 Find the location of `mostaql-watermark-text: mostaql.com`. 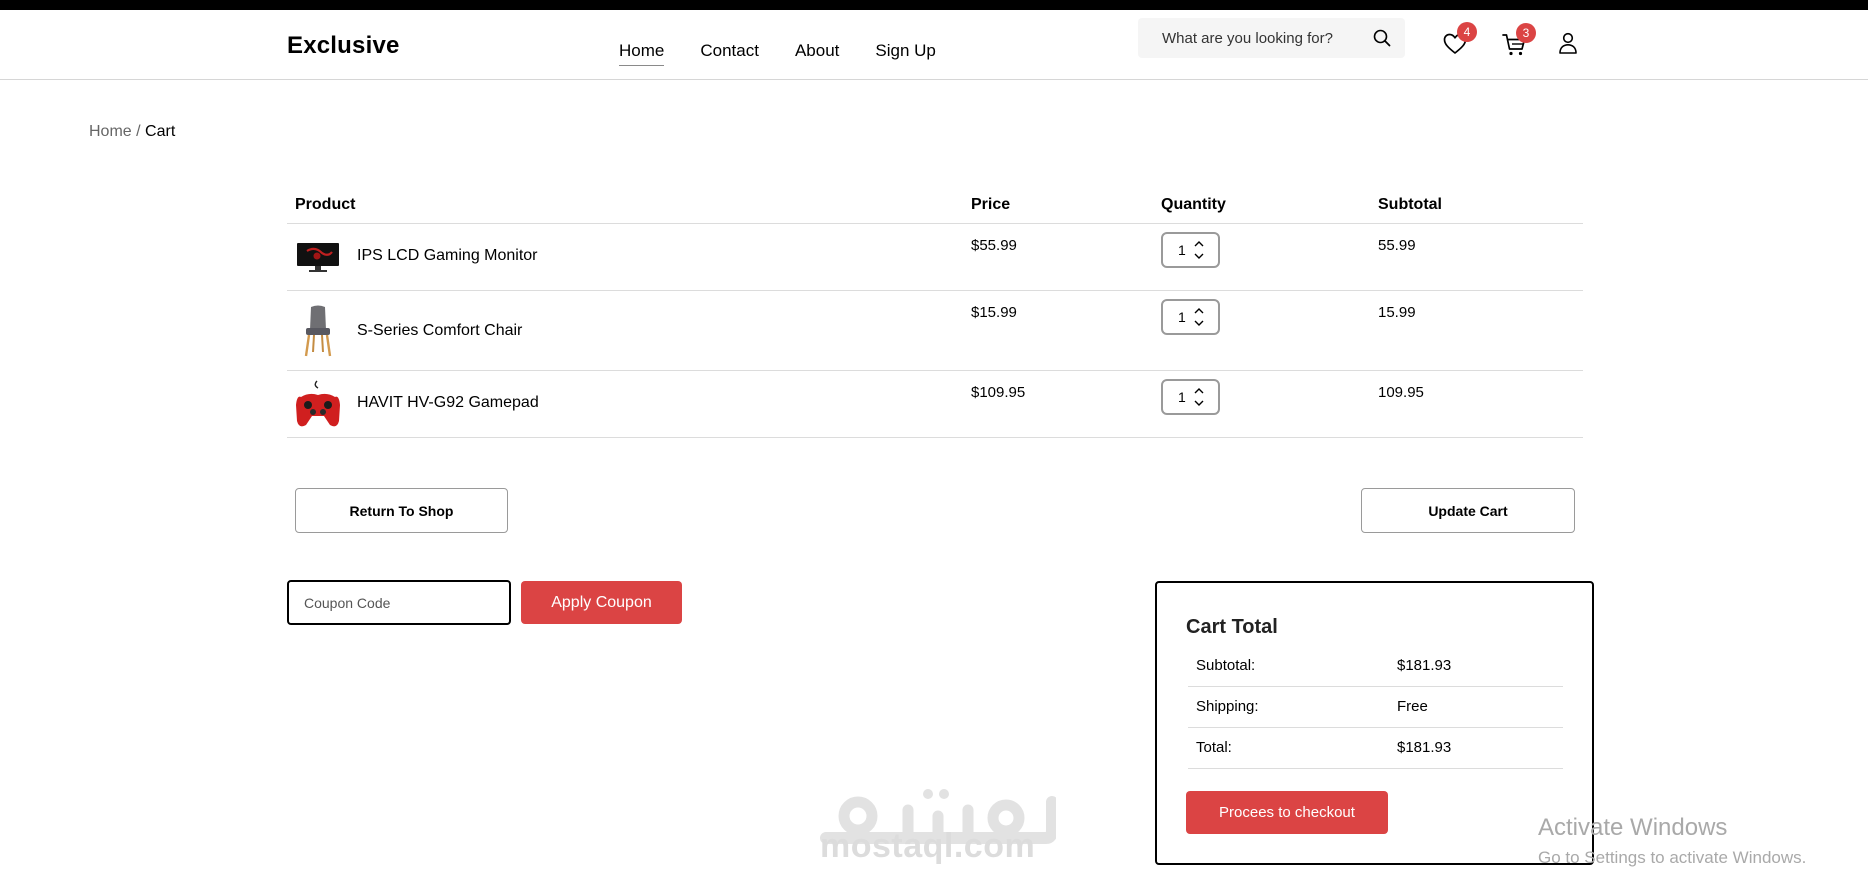

mostaql-watermark-text: mostaql.com is located at coordinates (928, 846).